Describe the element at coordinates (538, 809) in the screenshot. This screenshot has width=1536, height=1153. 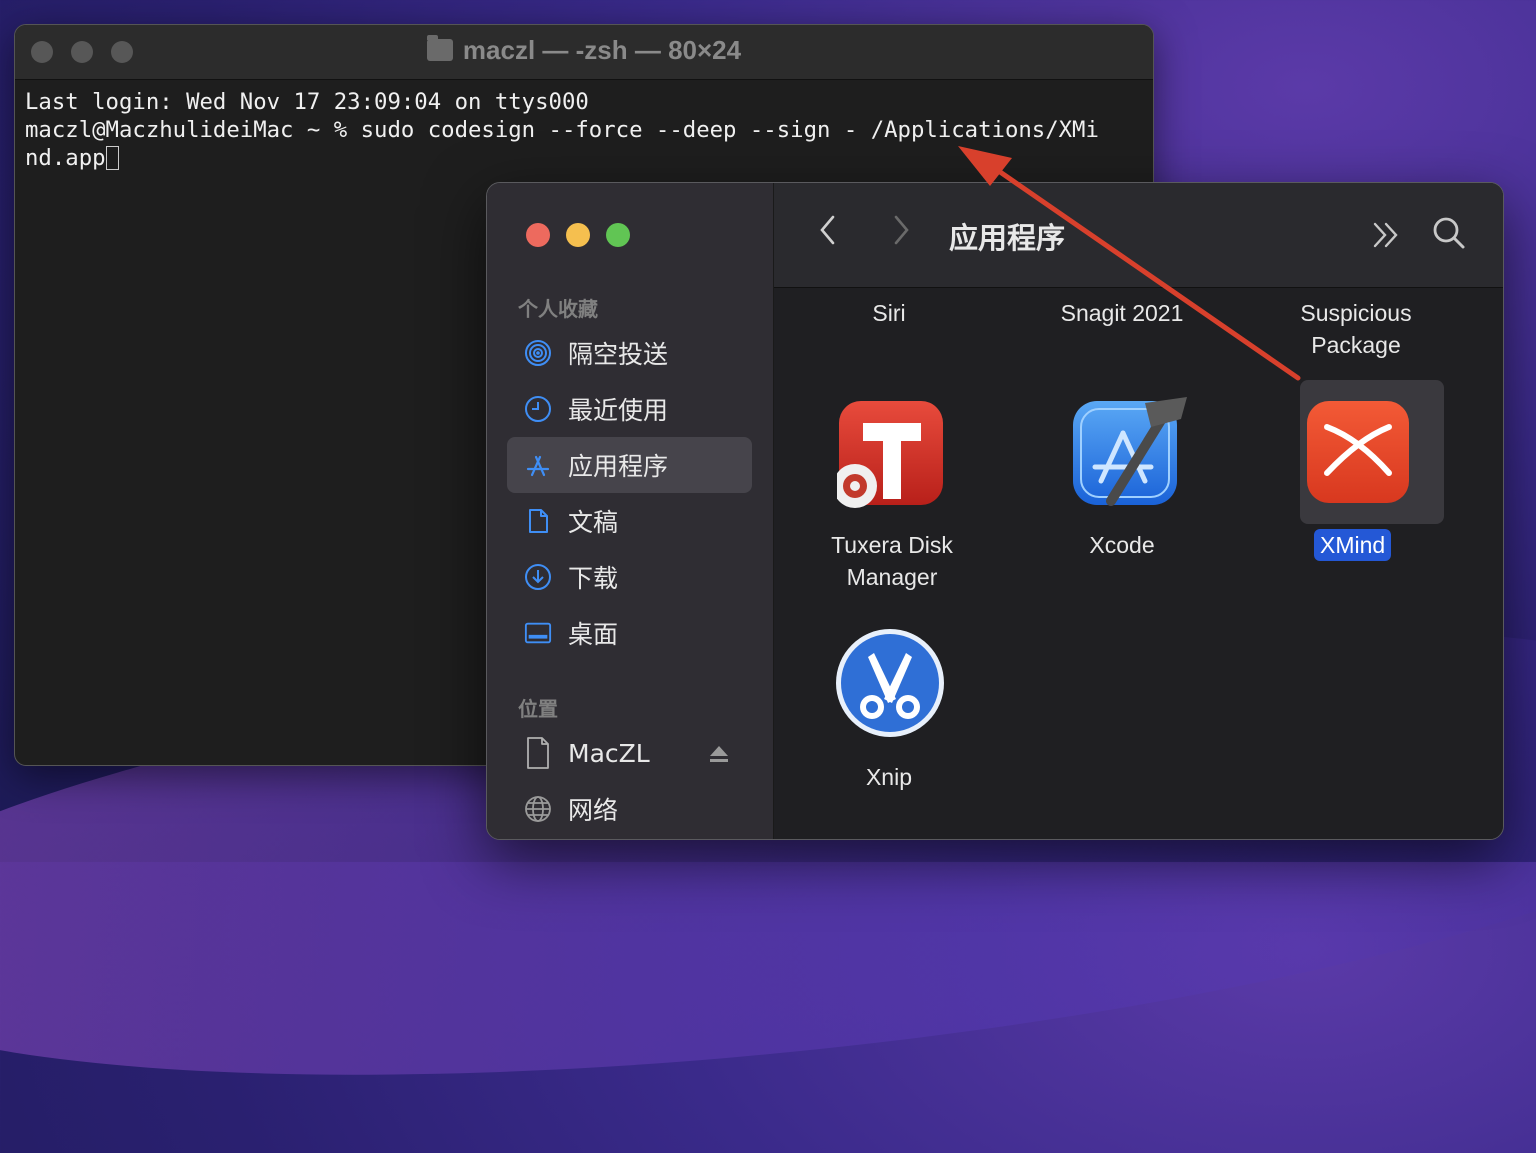
I see `network-icon` at that location.